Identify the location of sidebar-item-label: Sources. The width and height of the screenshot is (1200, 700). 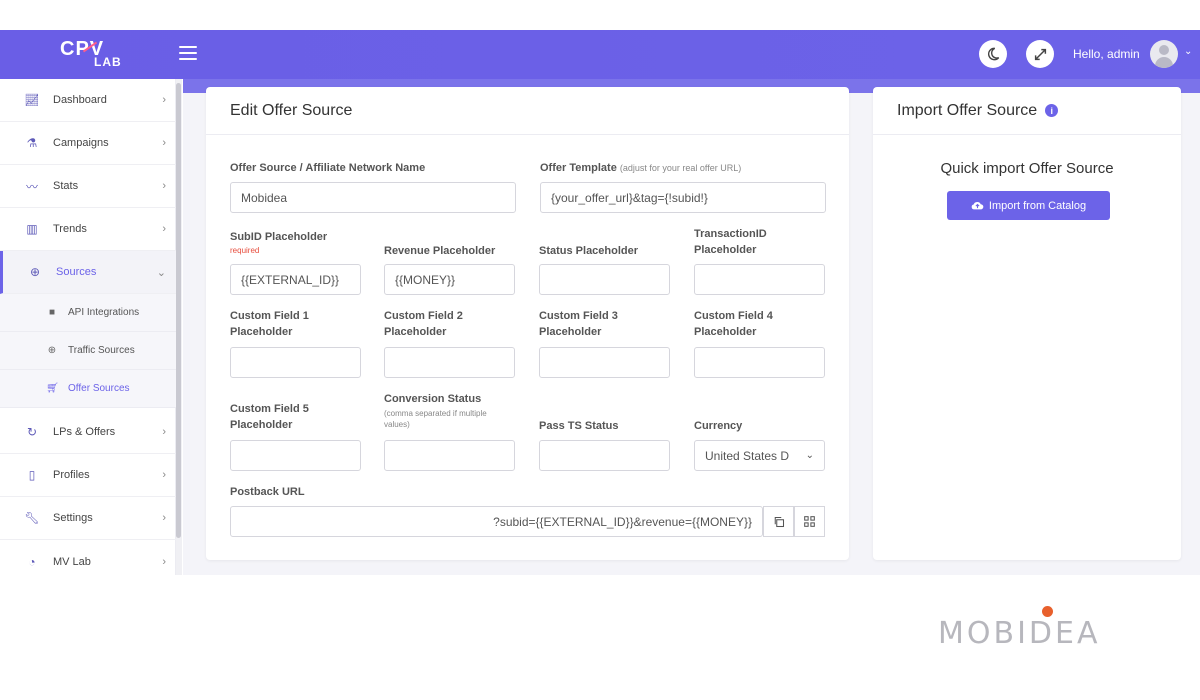
(76, 272).